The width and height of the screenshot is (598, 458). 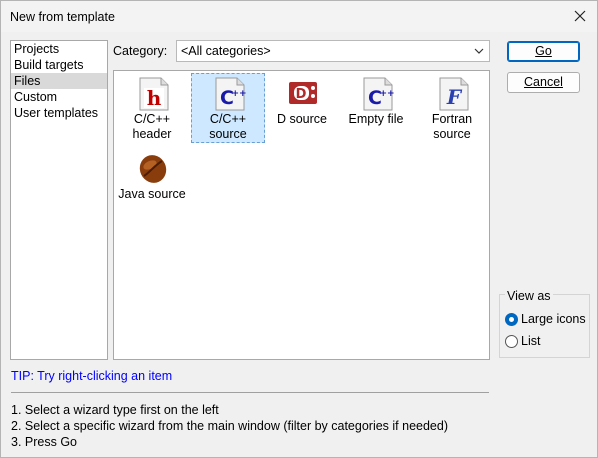 I want to click on svg-text: F, so click(x=454, y=97).